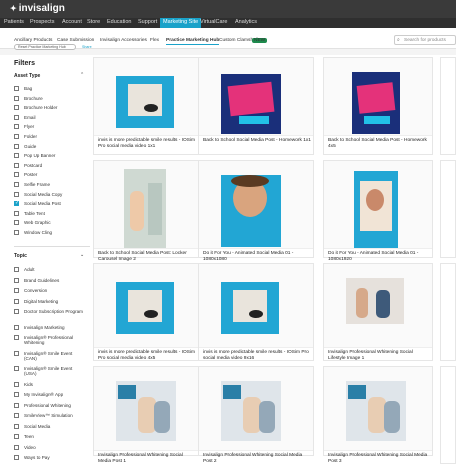 This screenshot has height=465, width=456. Describe the element at coordinates (55, 213) in the screenshot. I see `filter-option-label: Table Tent` at that location.